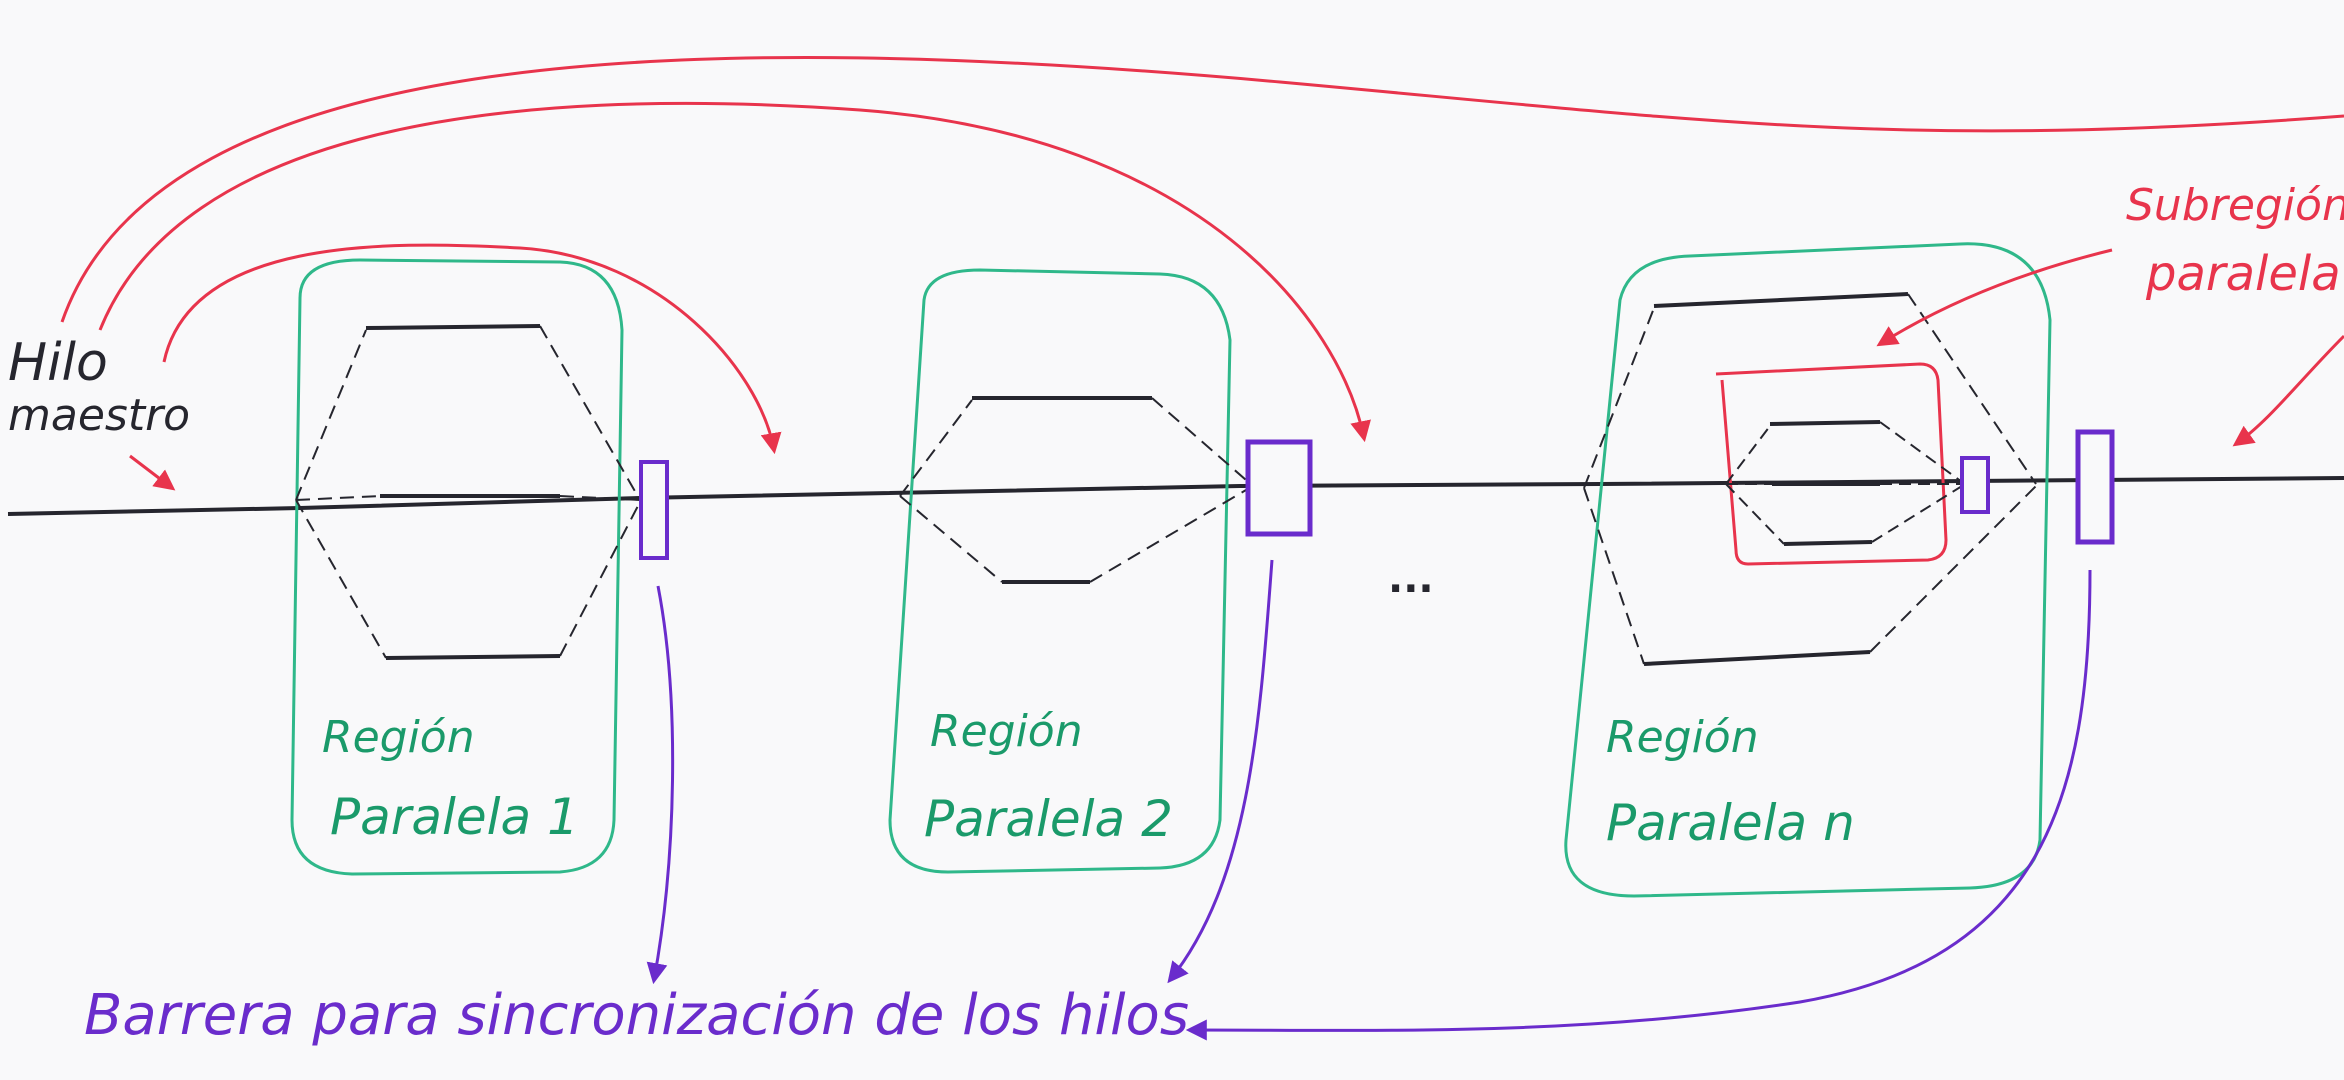  I want to click on region-n-thread-bottom, so click(1757, 658).